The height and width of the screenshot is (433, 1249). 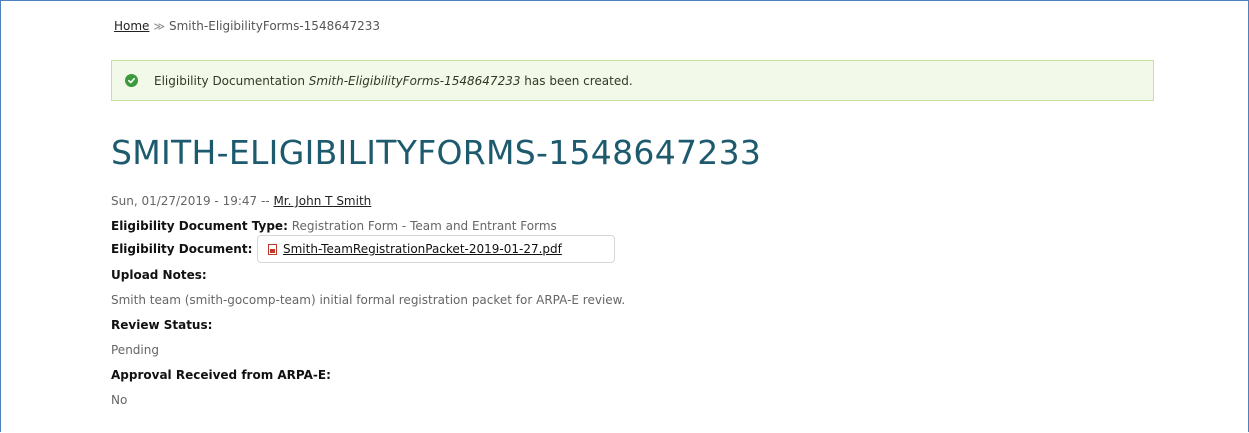 I want to click on field-approval-label-row: Approval Received from ARPA-E:, so click(x=221, y=375).